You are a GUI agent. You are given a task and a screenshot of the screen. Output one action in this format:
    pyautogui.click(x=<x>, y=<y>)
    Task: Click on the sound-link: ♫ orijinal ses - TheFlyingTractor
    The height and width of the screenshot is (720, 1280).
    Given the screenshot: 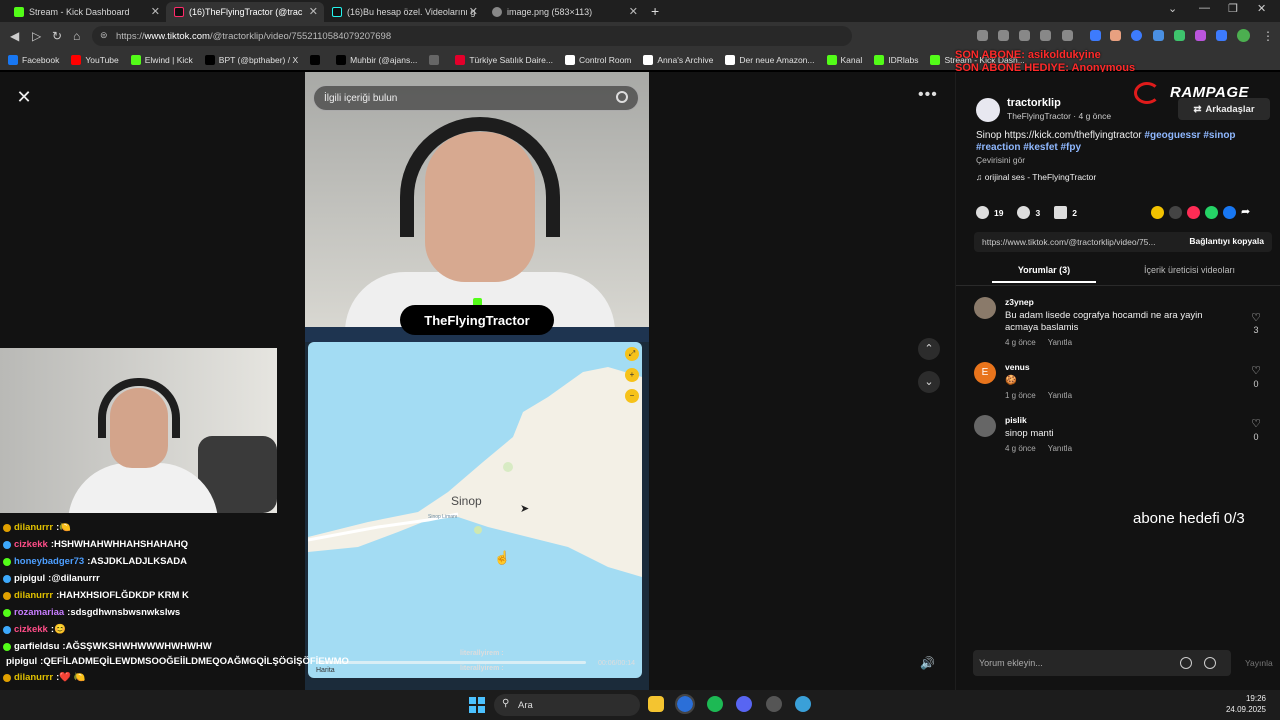 What is the action you would take?
    pyautogui.click(x=1036, y=177)
    